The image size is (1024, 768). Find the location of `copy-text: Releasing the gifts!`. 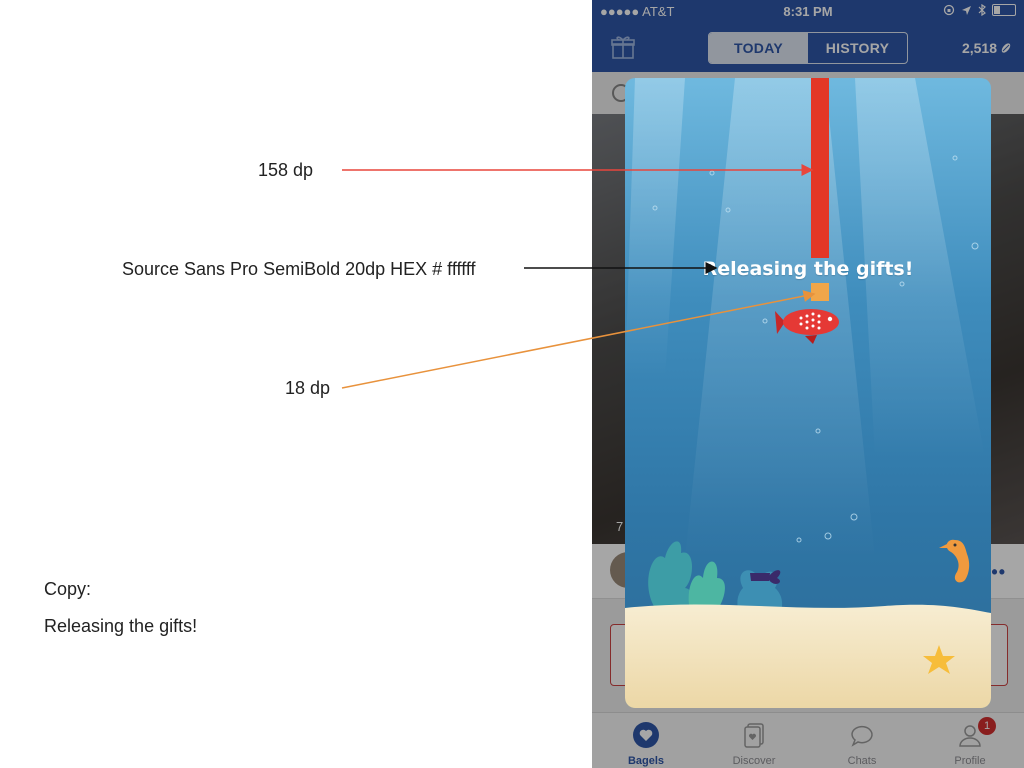

copy-text: Releasing the gifts! is located at coordinates (121, 626).